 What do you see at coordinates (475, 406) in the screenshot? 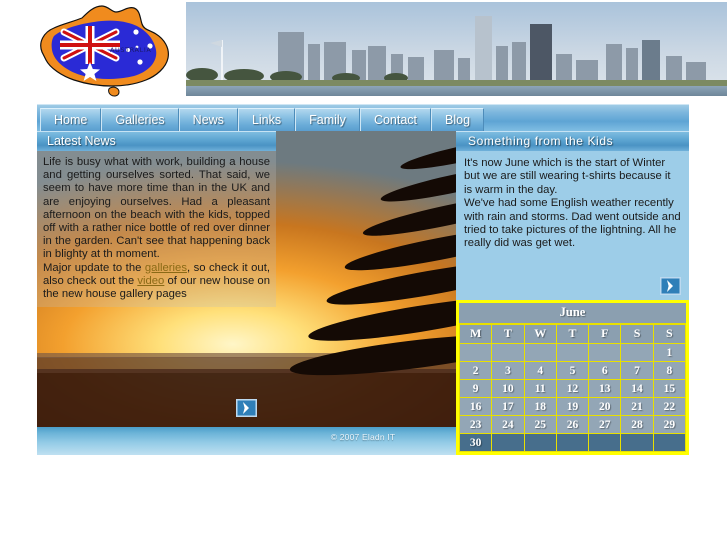
I see `calendar-day-cell: 16` at bounding box center [475, 406].